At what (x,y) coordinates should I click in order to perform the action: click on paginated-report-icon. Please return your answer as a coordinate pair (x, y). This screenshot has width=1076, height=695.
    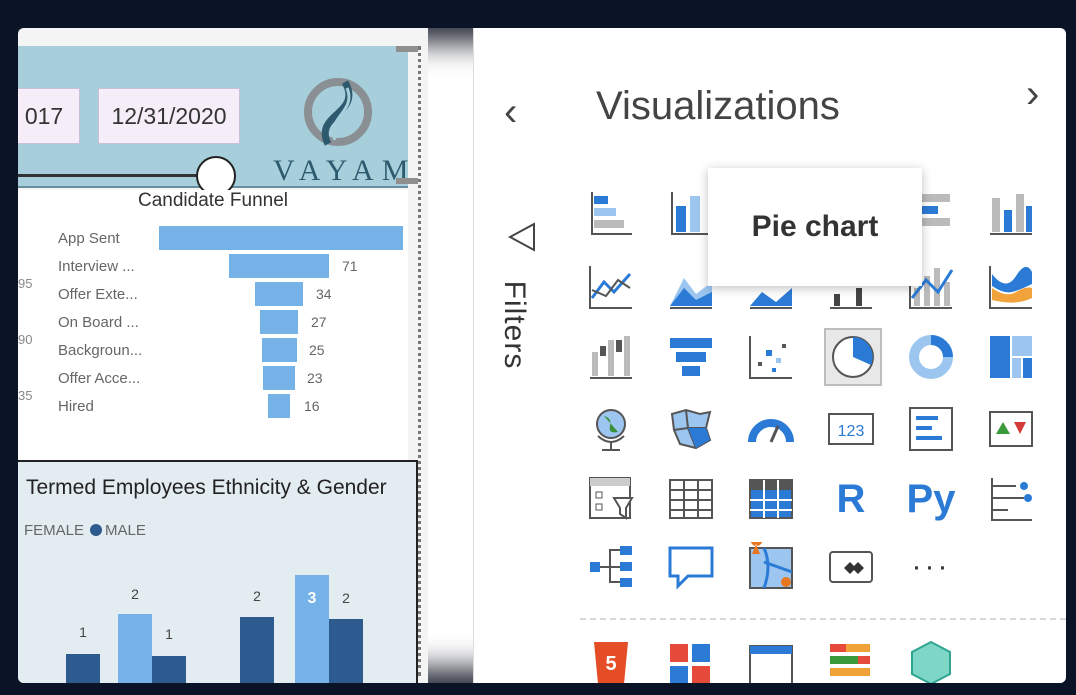
    Looking at the image, I should click on (851, 567).